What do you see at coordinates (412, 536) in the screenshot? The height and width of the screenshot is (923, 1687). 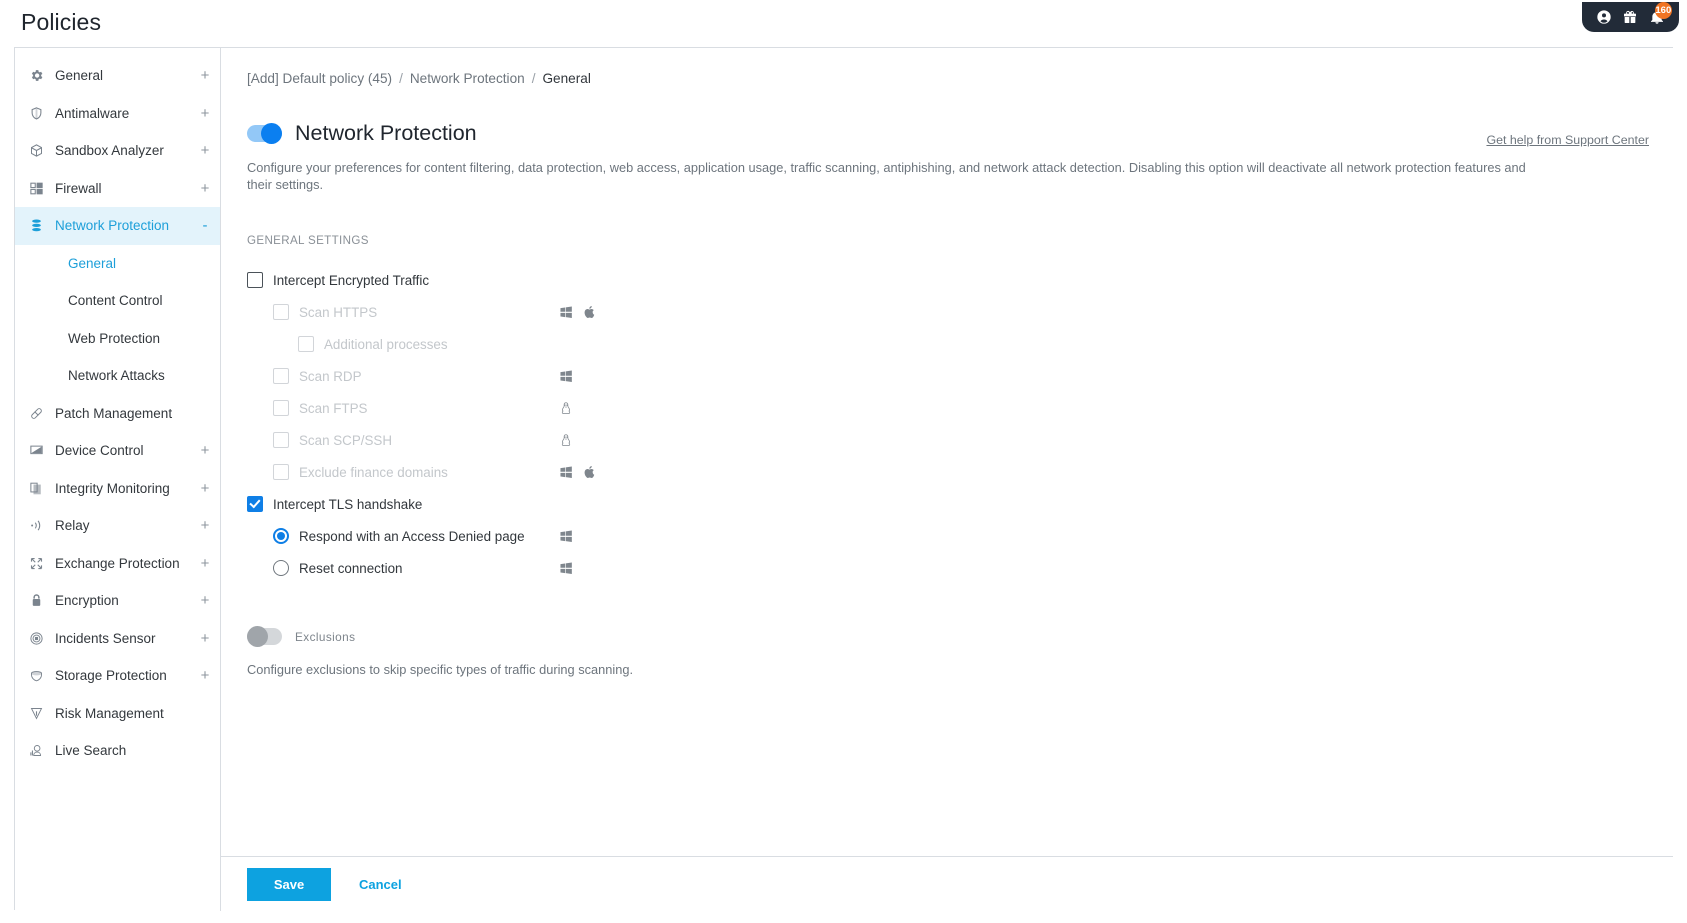 I see `option-label: Respond with an Access Denied page` at bounding box center [412, 536].